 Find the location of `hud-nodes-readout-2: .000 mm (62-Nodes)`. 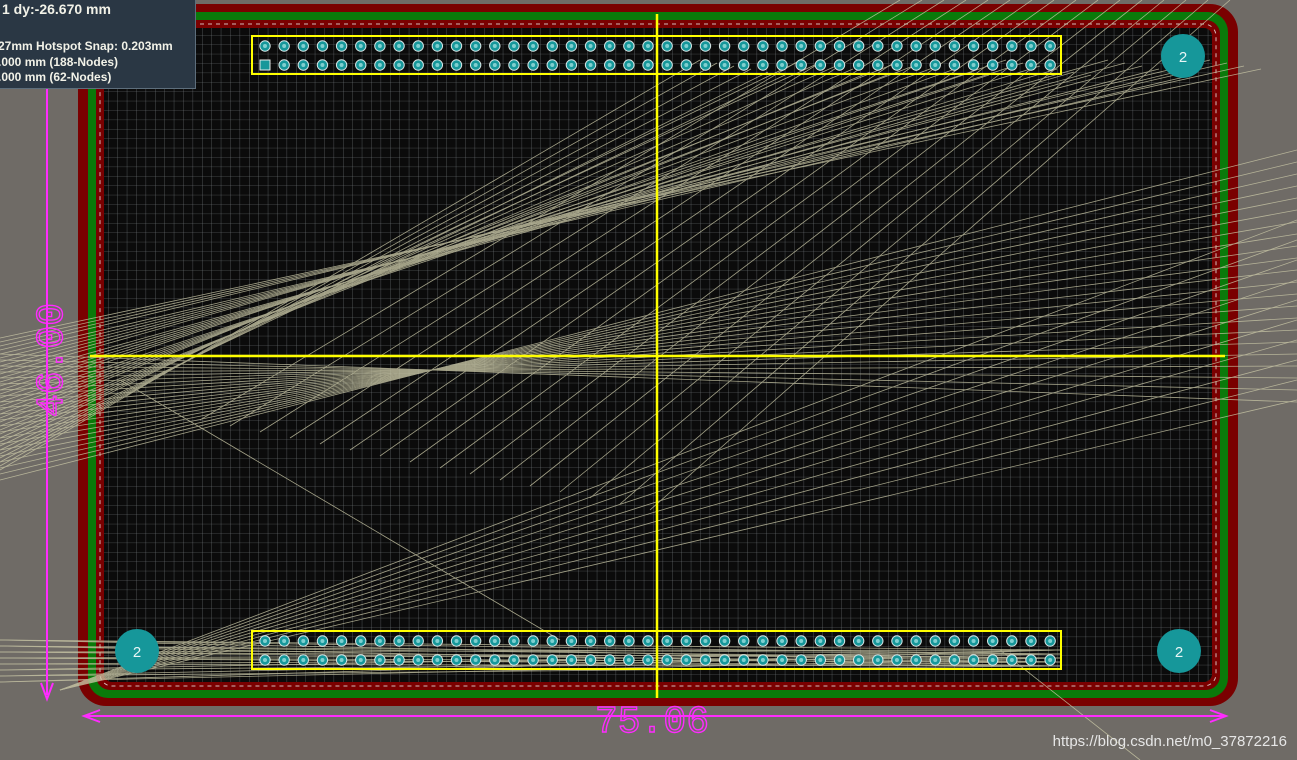

hud-nodes-readout-2: .000 mm (62-Nodes) is located at coordinates (56, 77).